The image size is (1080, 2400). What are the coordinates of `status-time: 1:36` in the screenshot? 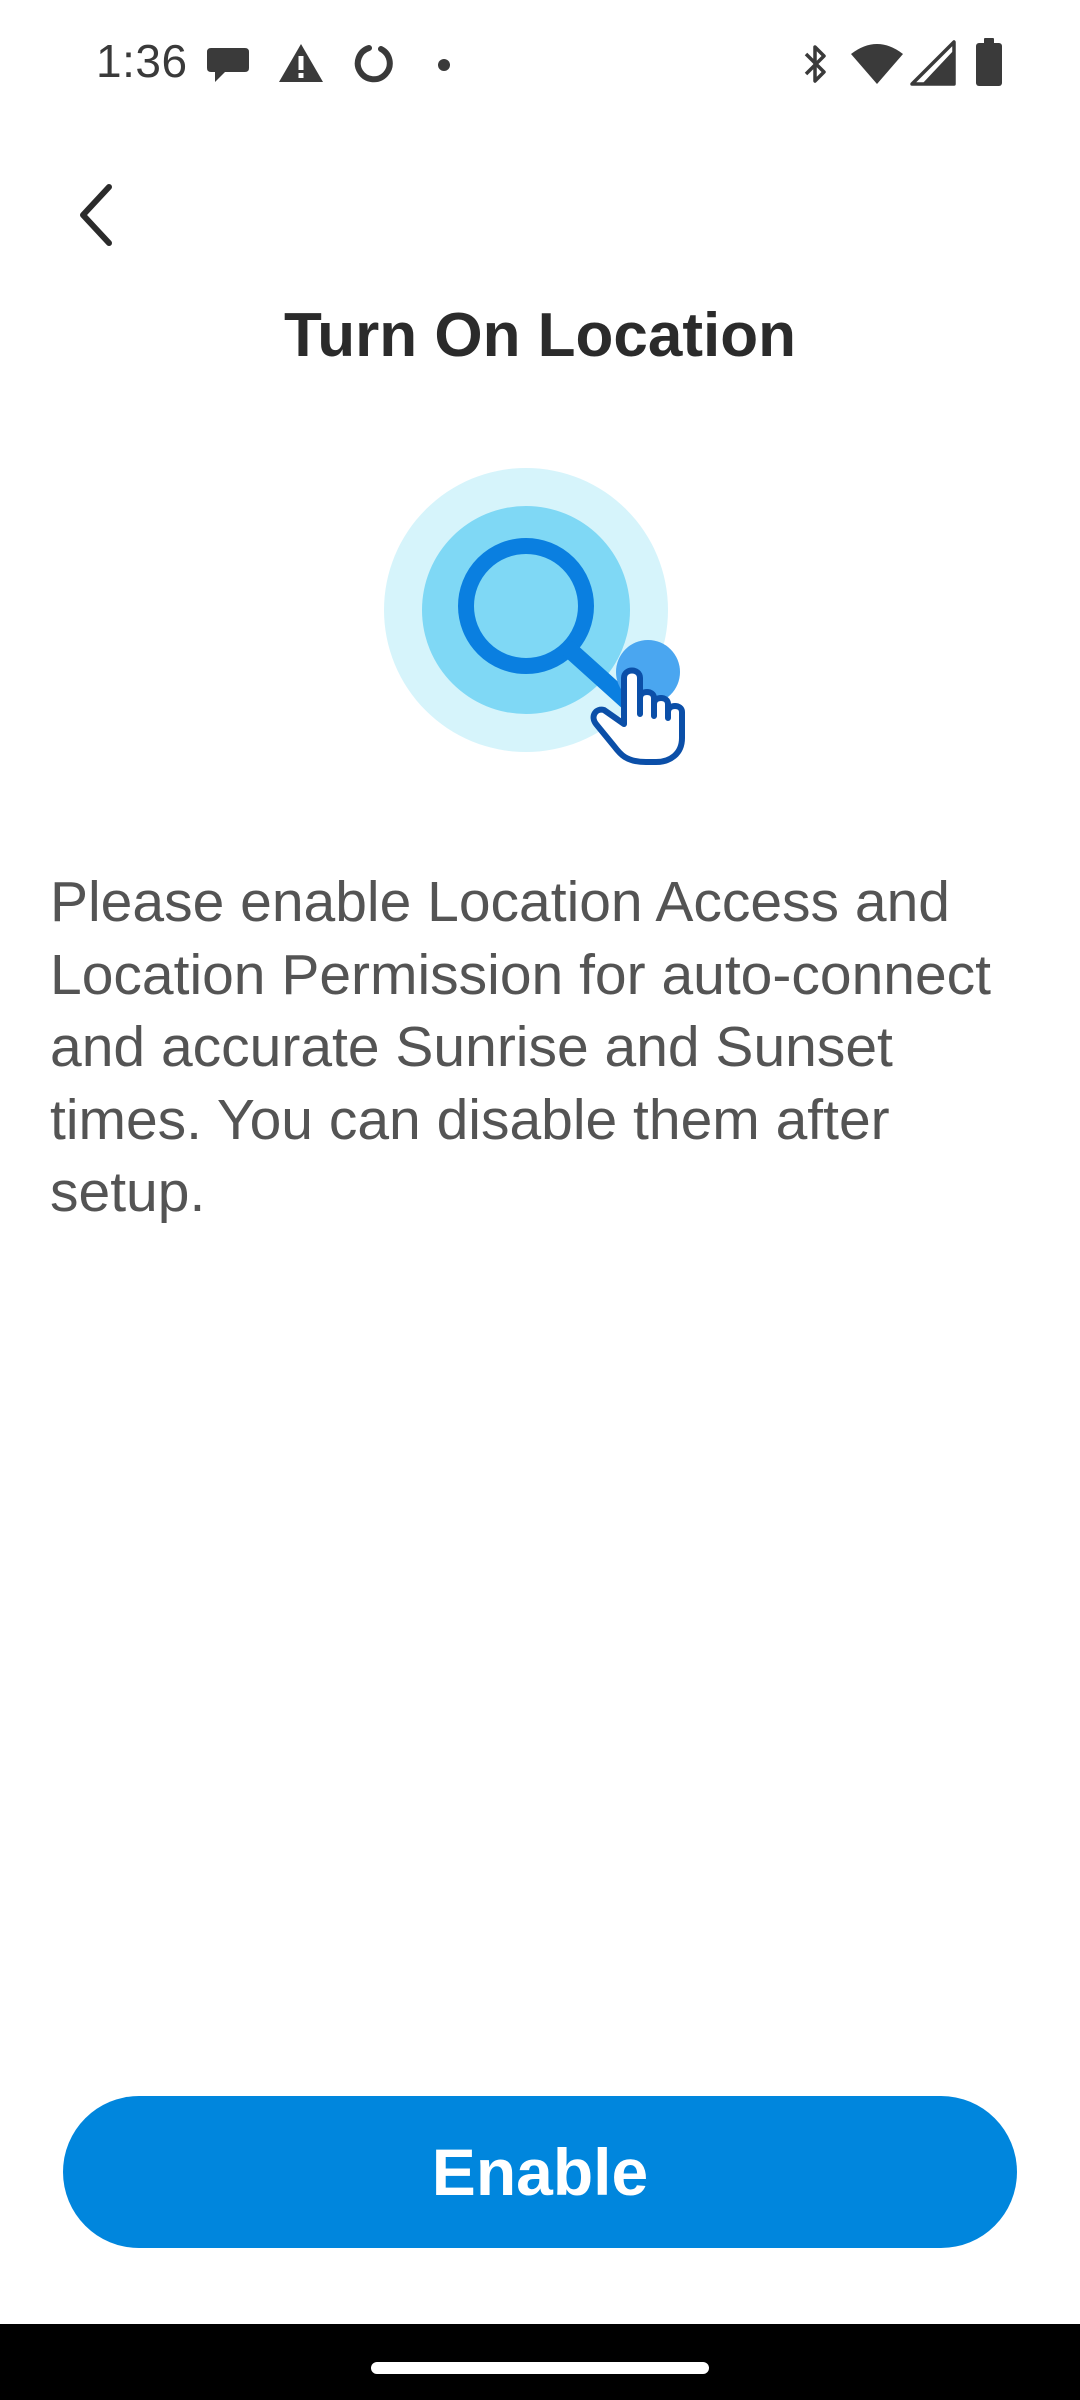 It's located at (142, 61).